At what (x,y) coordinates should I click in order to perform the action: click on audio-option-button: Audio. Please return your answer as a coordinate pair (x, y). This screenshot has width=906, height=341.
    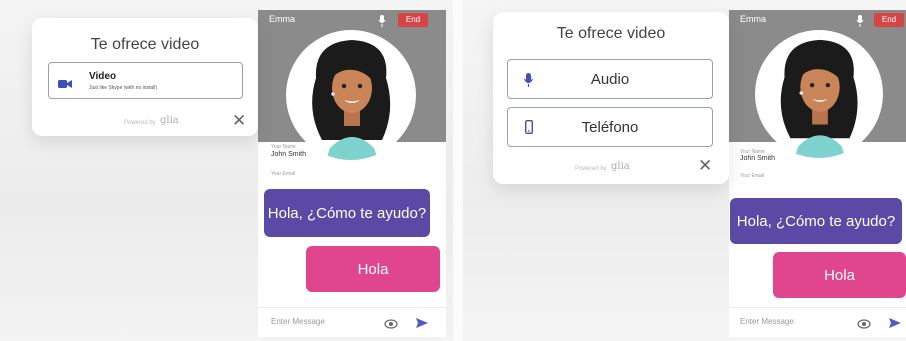
    Looking at the image, I should click on (610, 79).